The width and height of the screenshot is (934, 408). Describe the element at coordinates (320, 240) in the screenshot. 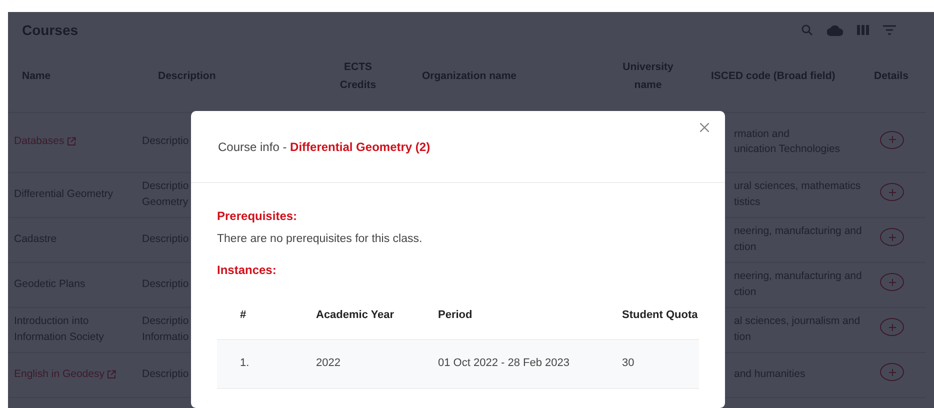

I see `section-text: There are no prerequisites for this class.` at that location.